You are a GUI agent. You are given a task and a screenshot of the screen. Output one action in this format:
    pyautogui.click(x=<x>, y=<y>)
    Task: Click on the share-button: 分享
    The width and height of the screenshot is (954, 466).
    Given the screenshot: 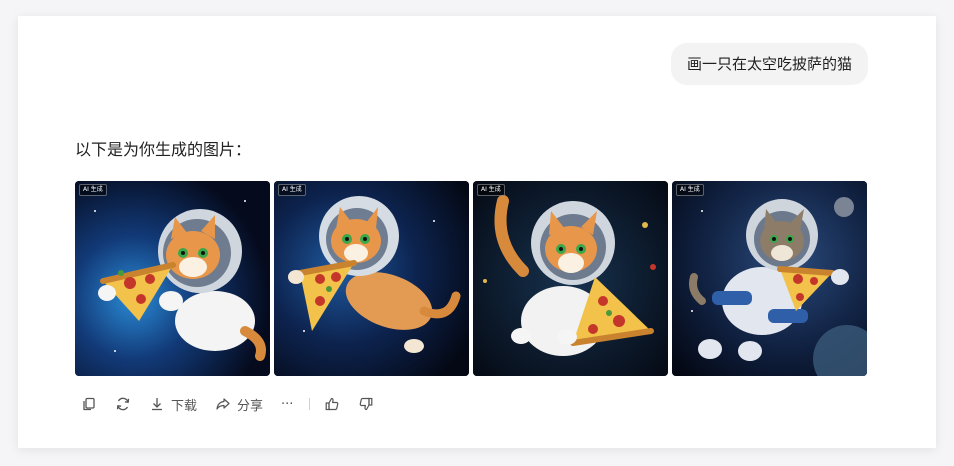 What is the action you would take?
    pyautogui.click(x=239, y=404)
    